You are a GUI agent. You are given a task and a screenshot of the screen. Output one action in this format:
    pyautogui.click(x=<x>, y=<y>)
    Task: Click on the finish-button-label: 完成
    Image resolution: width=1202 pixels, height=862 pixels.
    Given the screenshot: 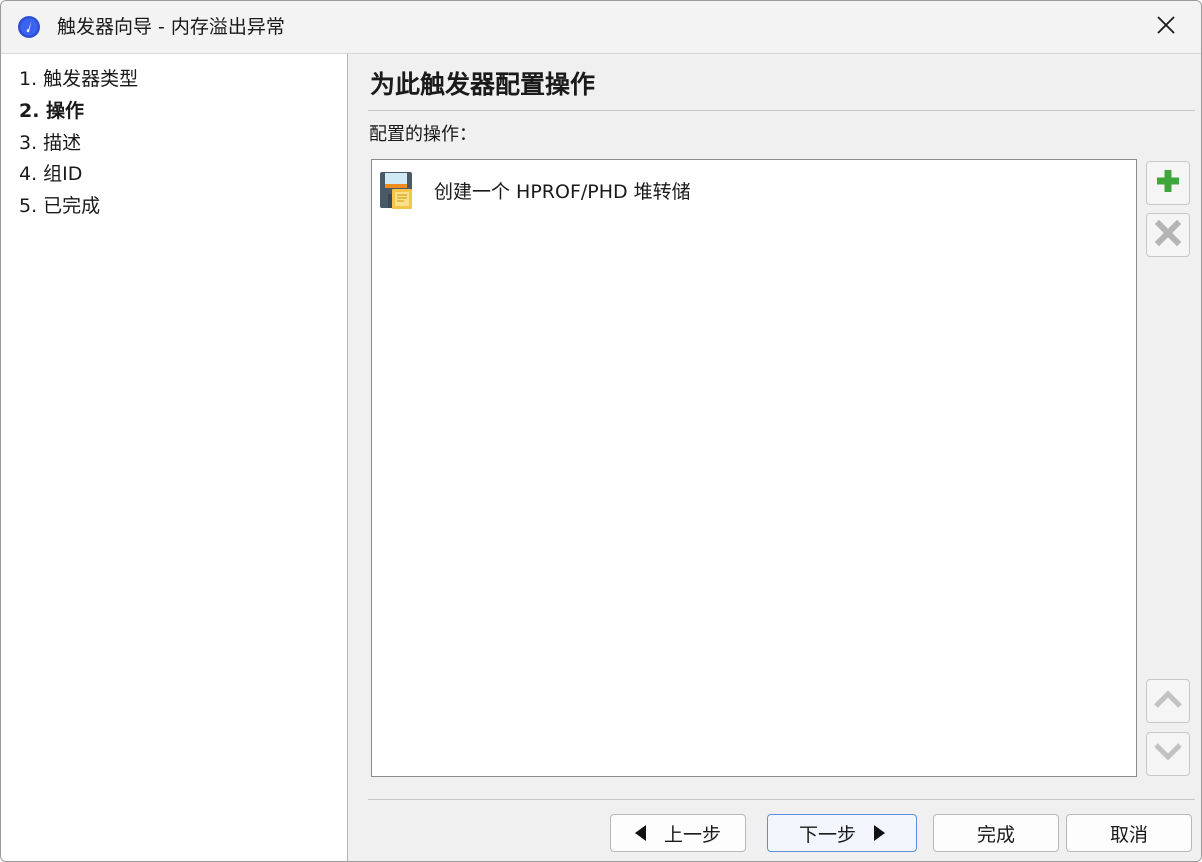 What is the action you would take?
    pyautogui.click(x=995, y=834)
    